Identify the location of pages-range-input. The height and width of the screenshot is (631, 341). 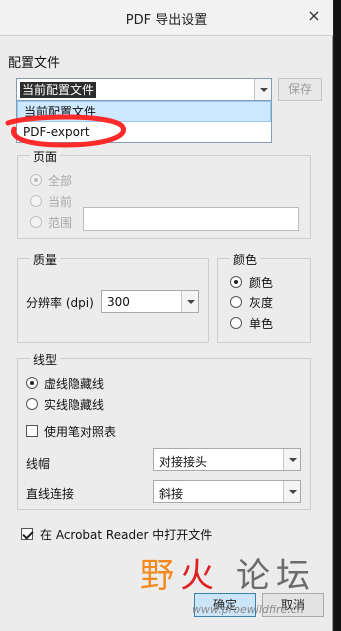
(191, 219).